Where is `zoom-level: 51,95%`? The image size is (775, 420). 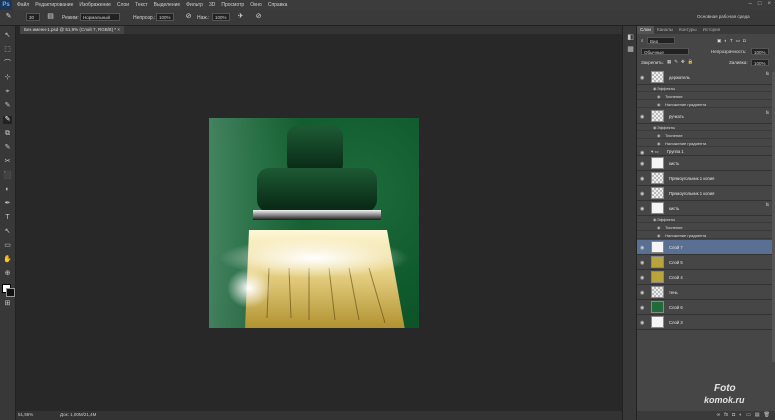 zoom-level: 51,95% is located at coordinates (25, 414).